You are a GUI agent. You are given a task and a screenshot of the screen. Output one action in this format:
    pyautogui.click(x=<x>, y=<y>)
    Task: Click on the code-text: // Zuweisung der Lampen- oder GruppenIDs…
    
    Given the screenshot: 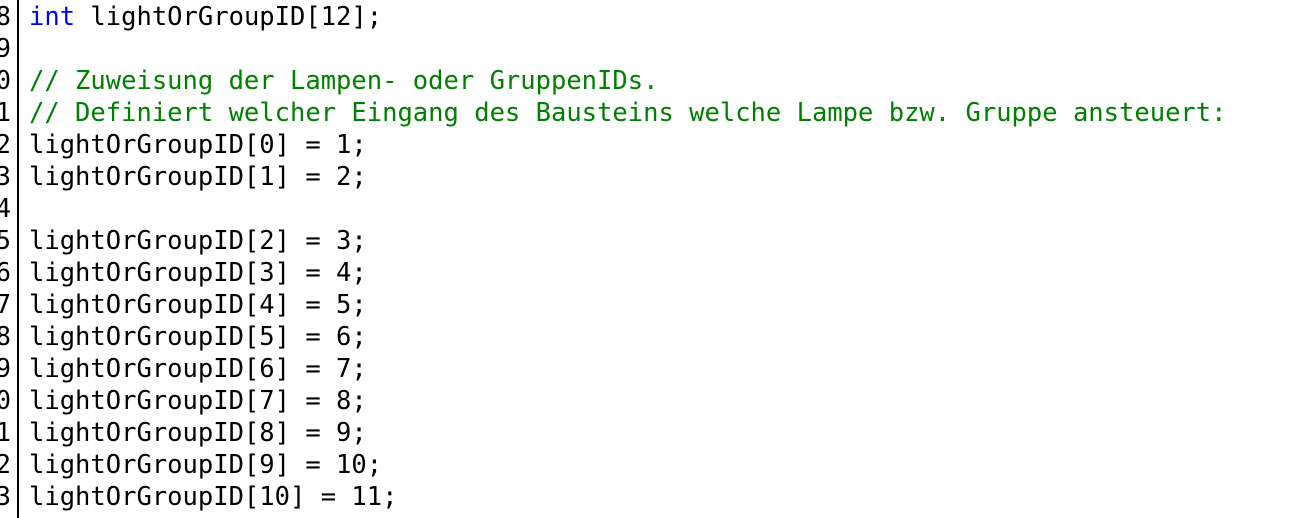 What is the action you would take?
    pyautogui.click(x=343, y=81)
    